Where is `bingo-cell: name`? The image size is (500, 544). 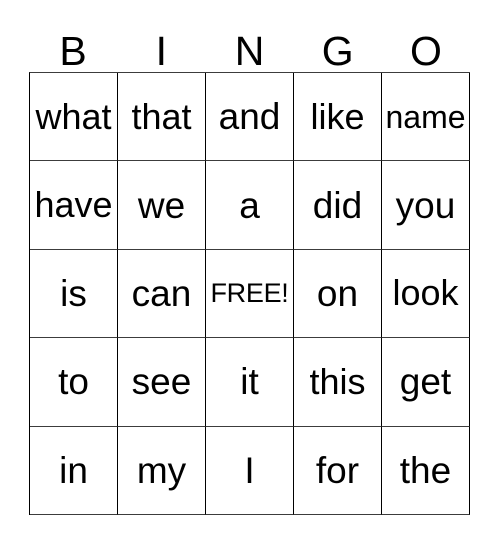
bingo-cell: name is located at coordinates (426, 117).